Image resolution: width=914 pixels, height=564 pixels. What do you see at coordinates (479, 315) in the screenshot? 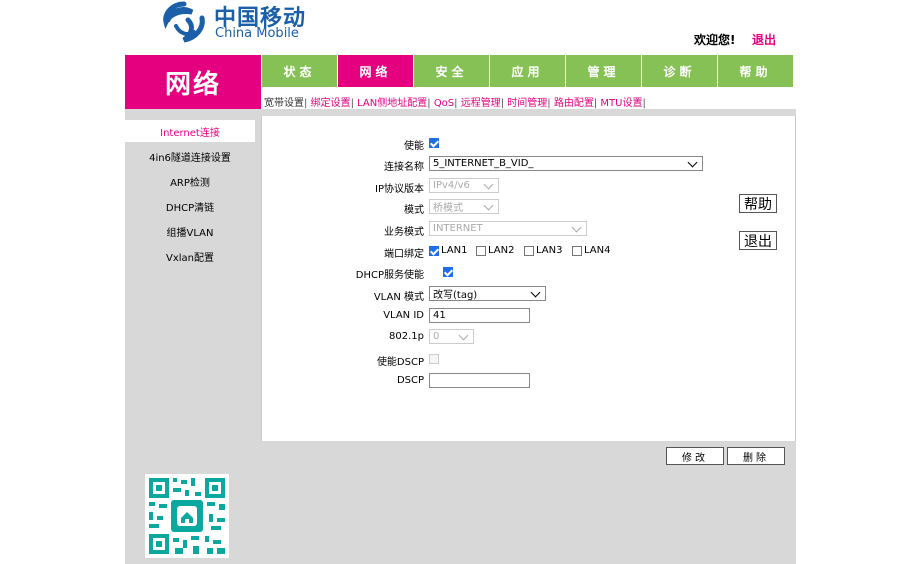
I see `vlan-id-input: 41` at bounding box center [479, 315].